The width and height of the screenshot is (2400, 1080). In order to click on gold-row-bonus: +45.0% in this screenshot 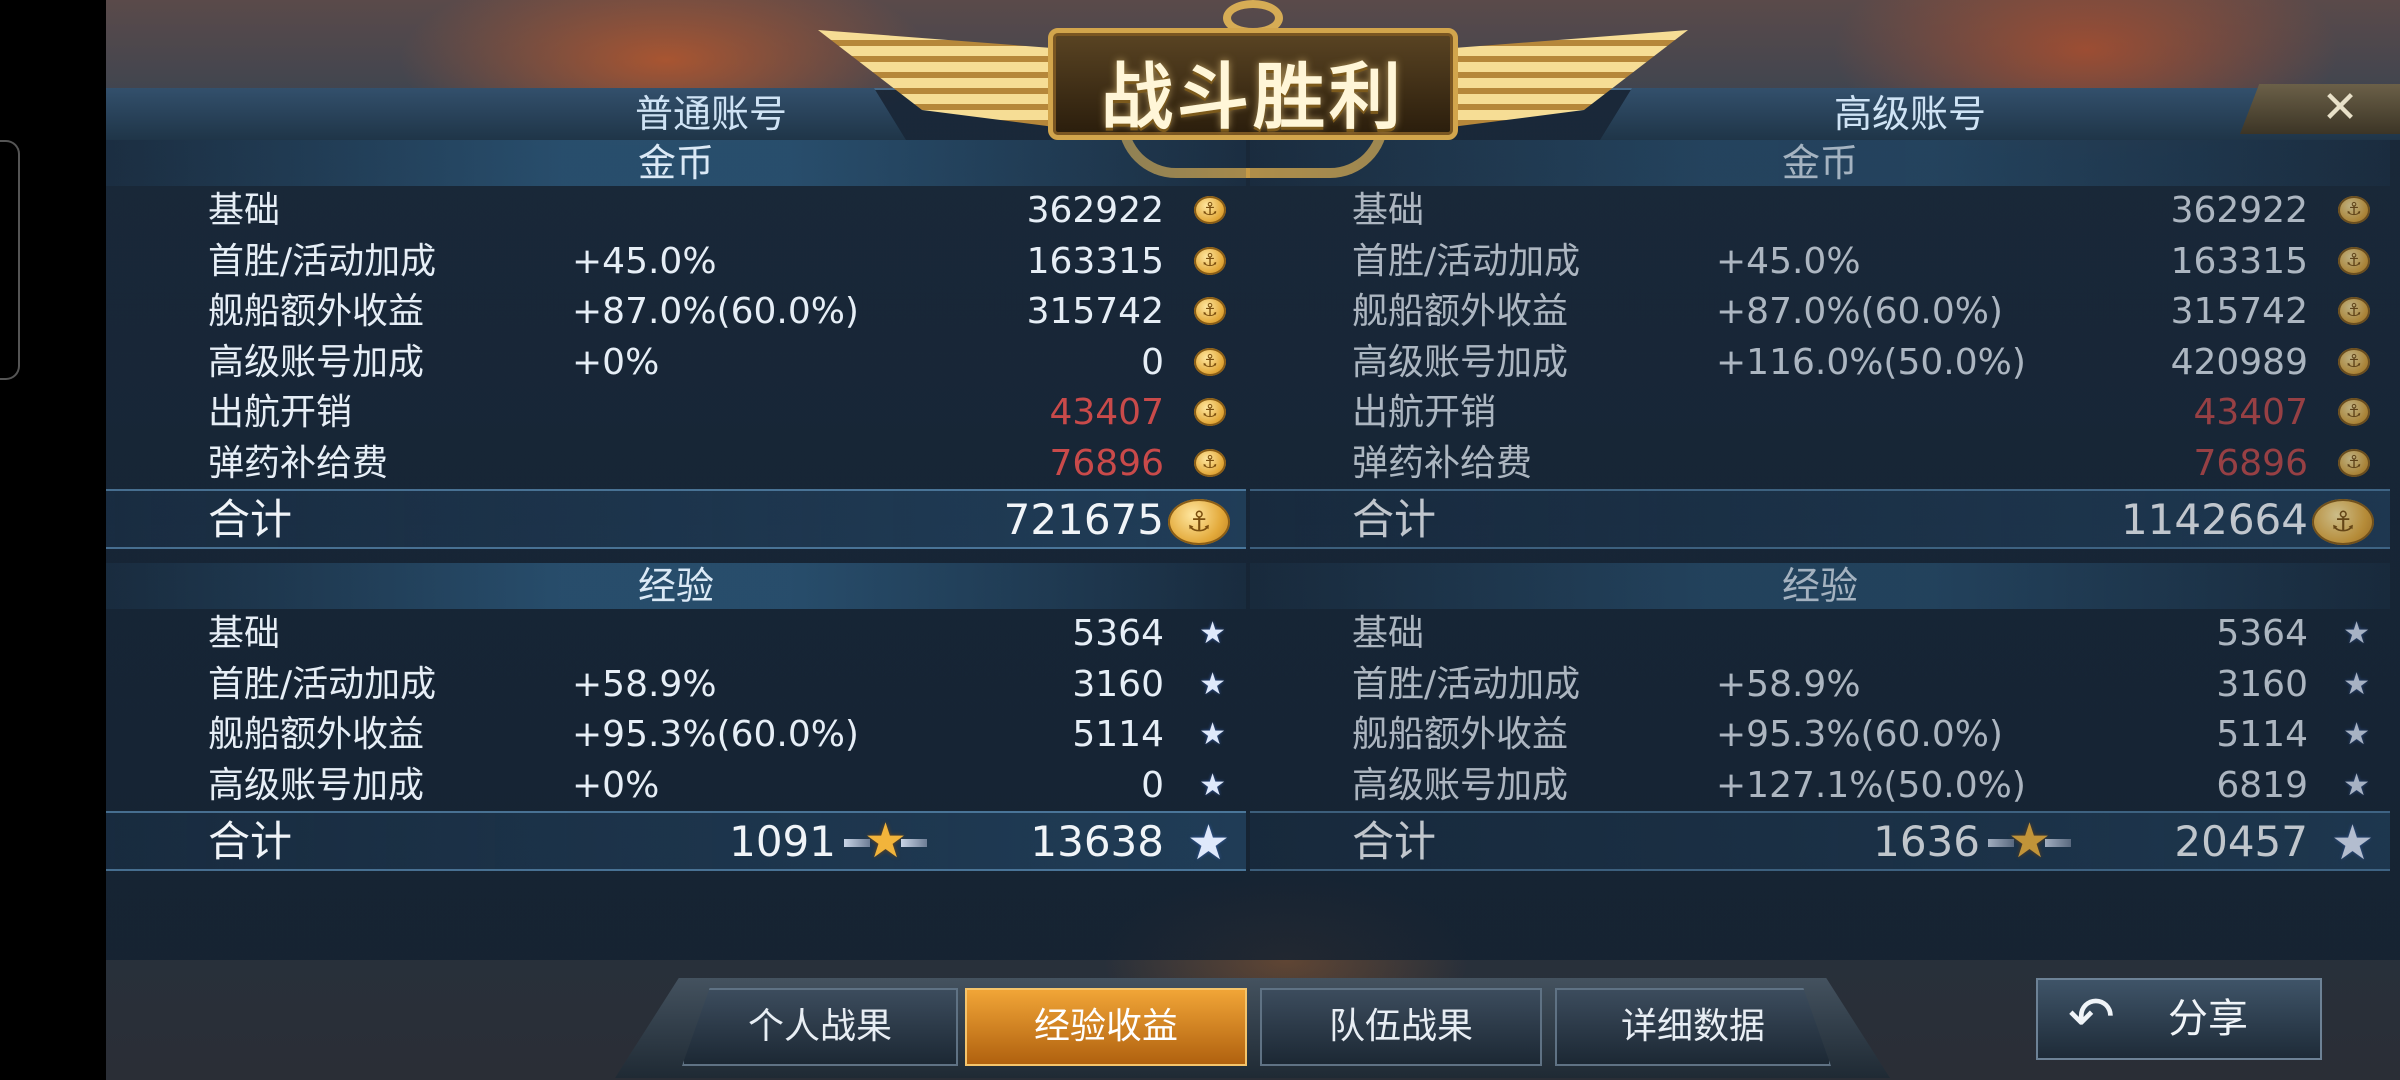, I will do `click(1788, 261)`.